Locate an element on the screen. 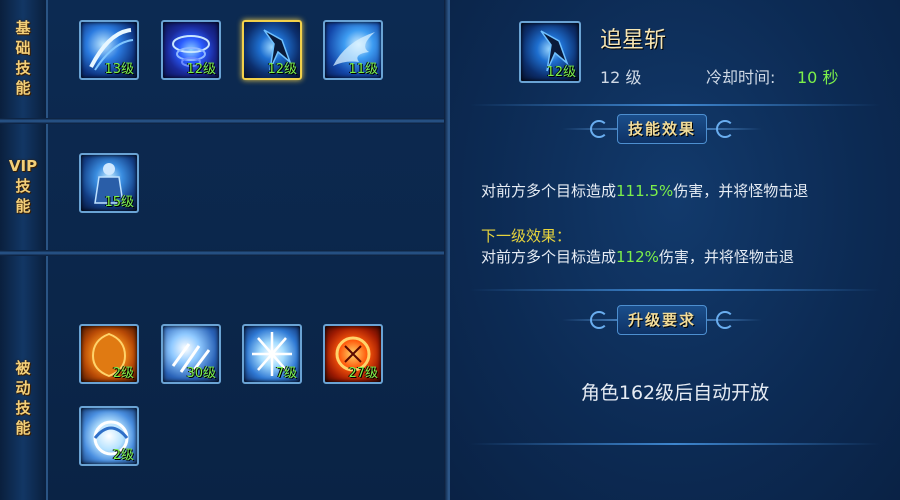 The image size is (900, 500). effect-title: 技能效果 is located at coordinates (662, 129).